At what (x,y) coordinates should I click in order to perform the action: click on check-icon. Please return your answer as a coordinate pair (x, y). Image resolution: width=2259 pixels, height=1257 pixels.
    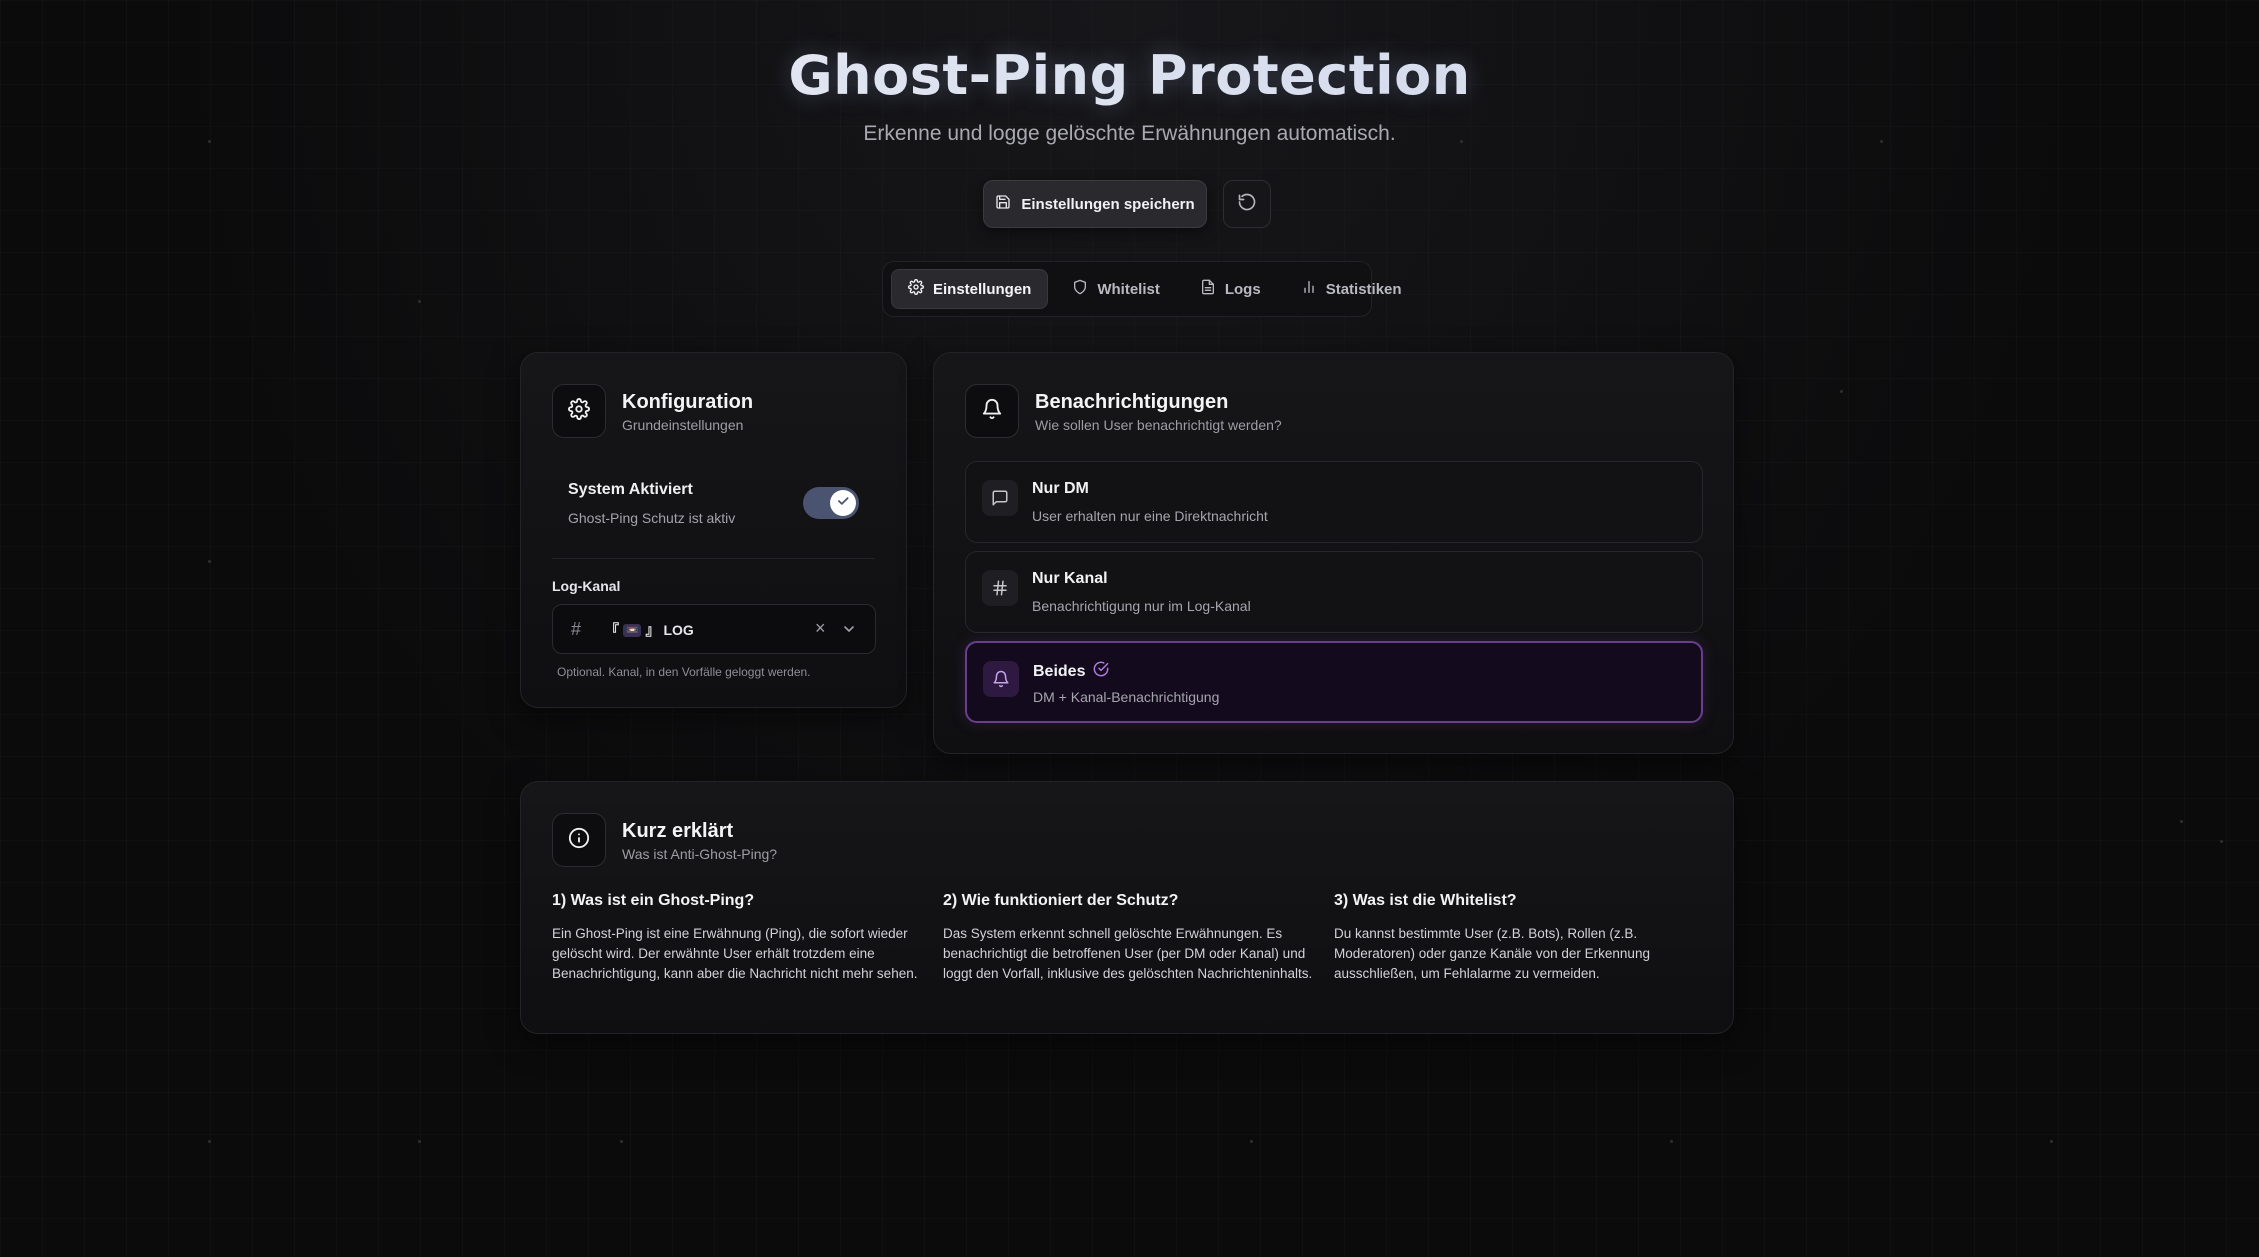
    Looking at the image, I should click on (843, 503).